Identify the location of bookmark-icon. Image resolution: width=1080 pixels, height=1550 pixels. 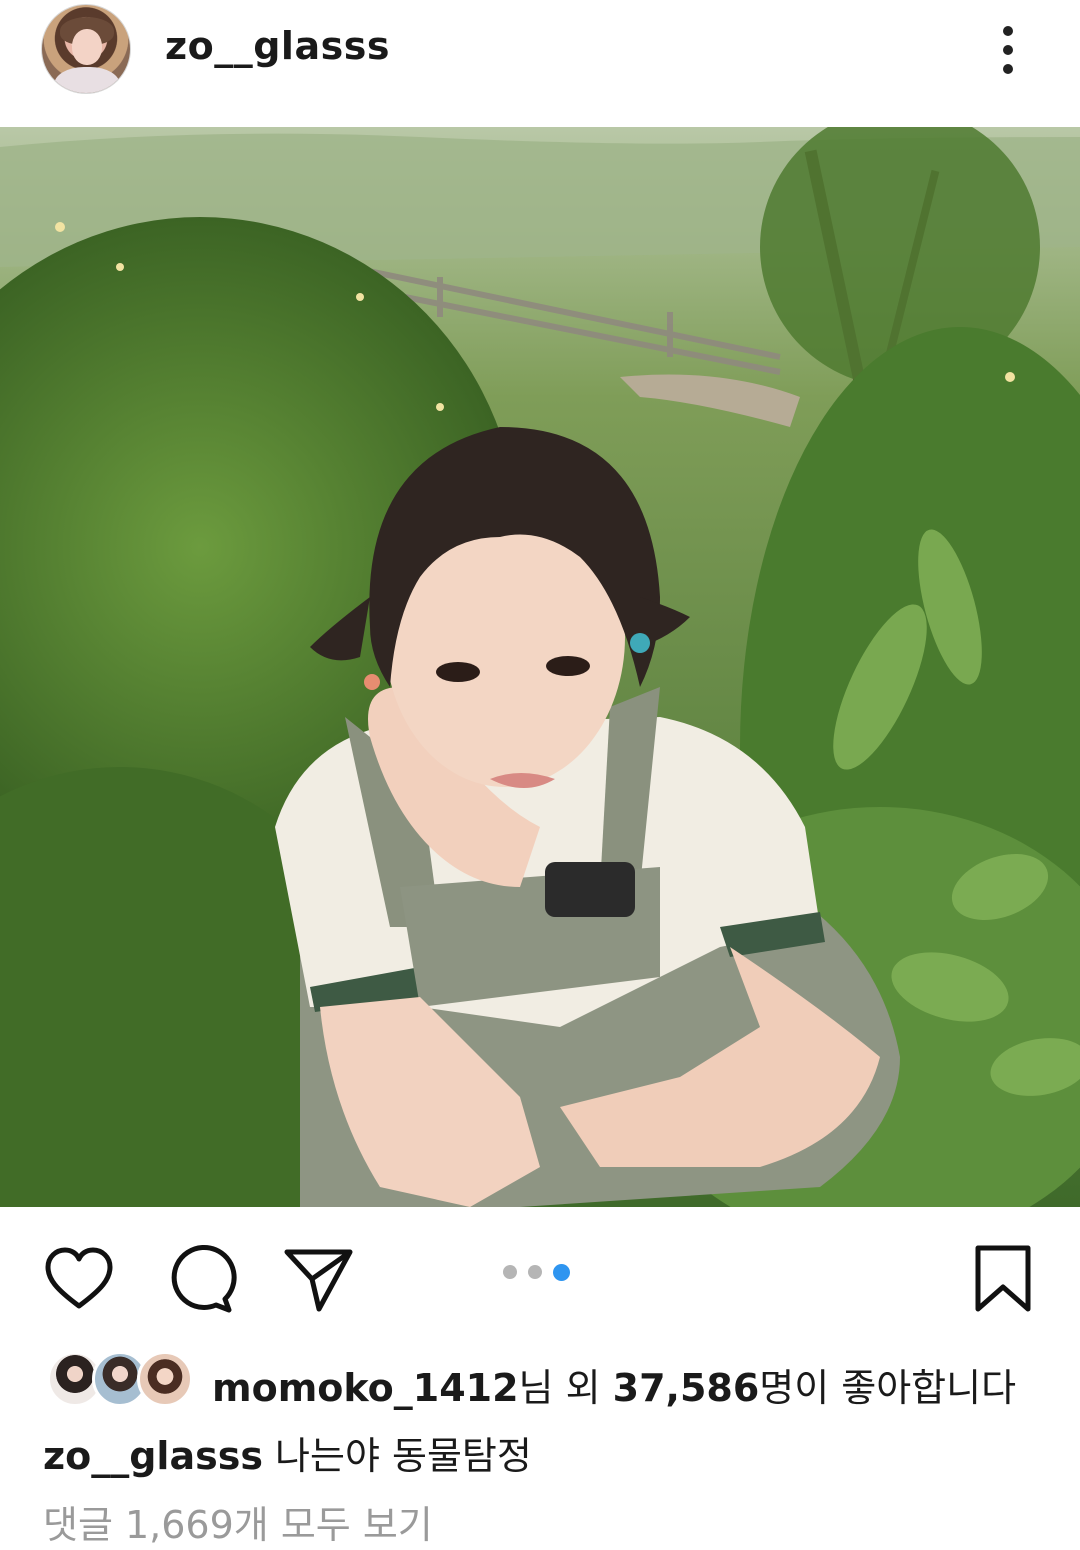
(1003, 1280).